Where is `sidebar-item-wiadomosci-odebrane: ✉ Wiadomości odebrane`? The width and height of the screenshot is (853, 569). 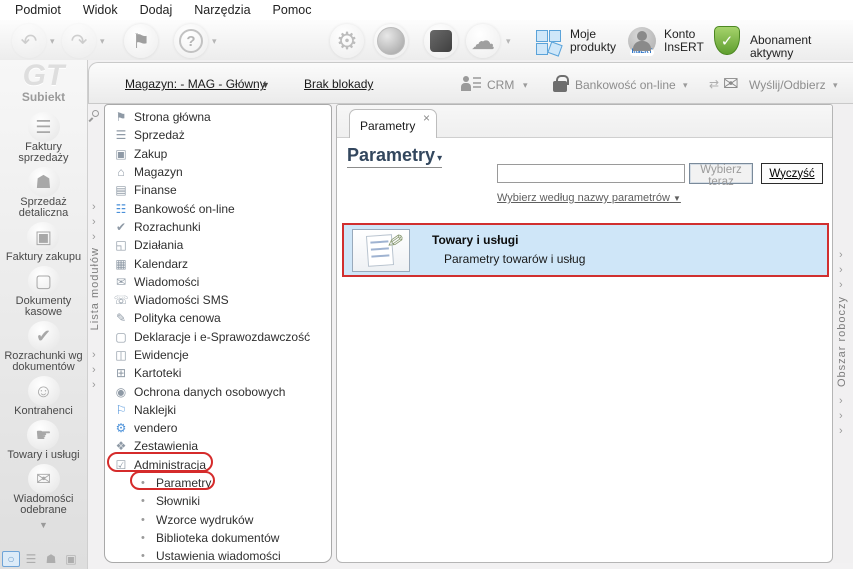 sidebar-item-wiadomosci-odebrane: ✉ Wiadomości odebrane is located at coordinates (44, 490).